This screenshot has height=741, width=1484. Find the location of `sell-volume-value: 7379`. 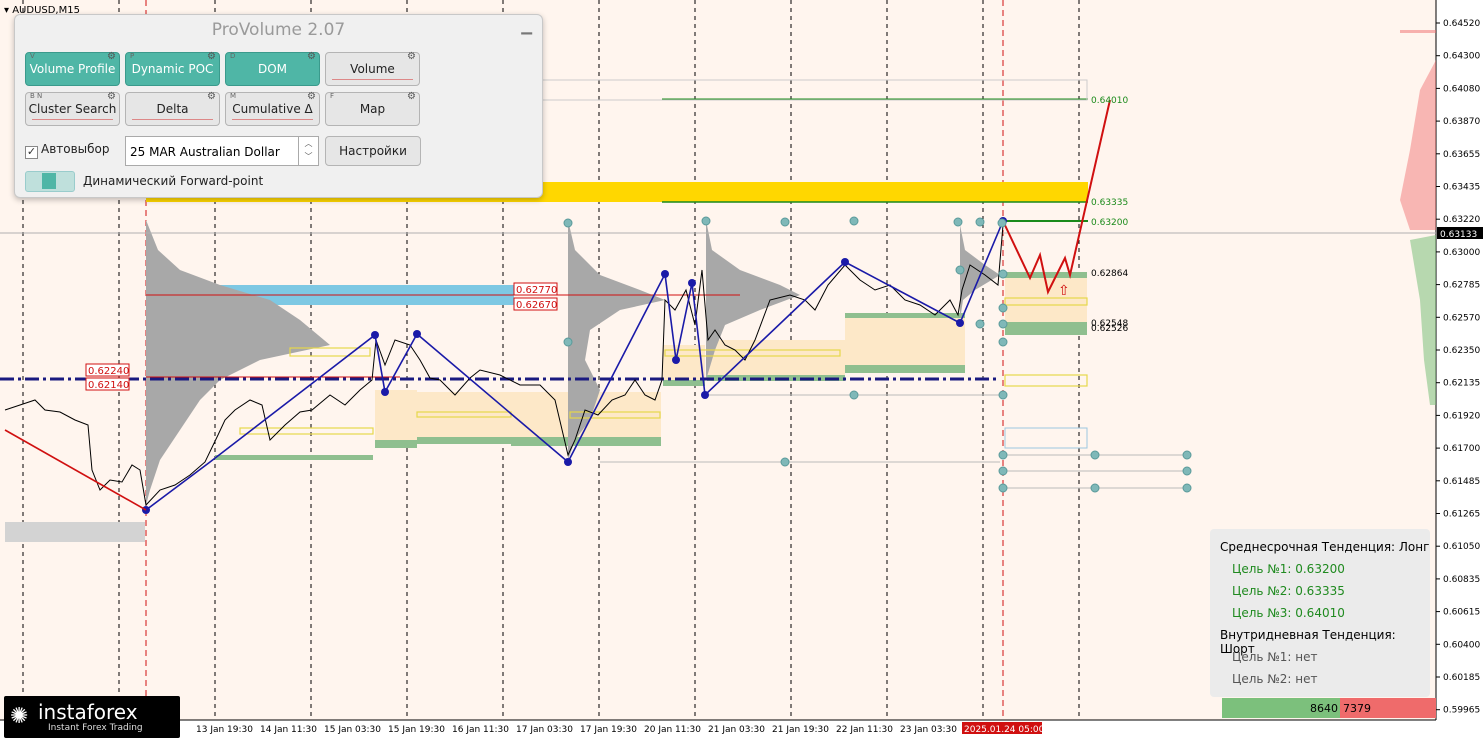

sell-volume-value: 7379 is located at coordinates (1357, 708).